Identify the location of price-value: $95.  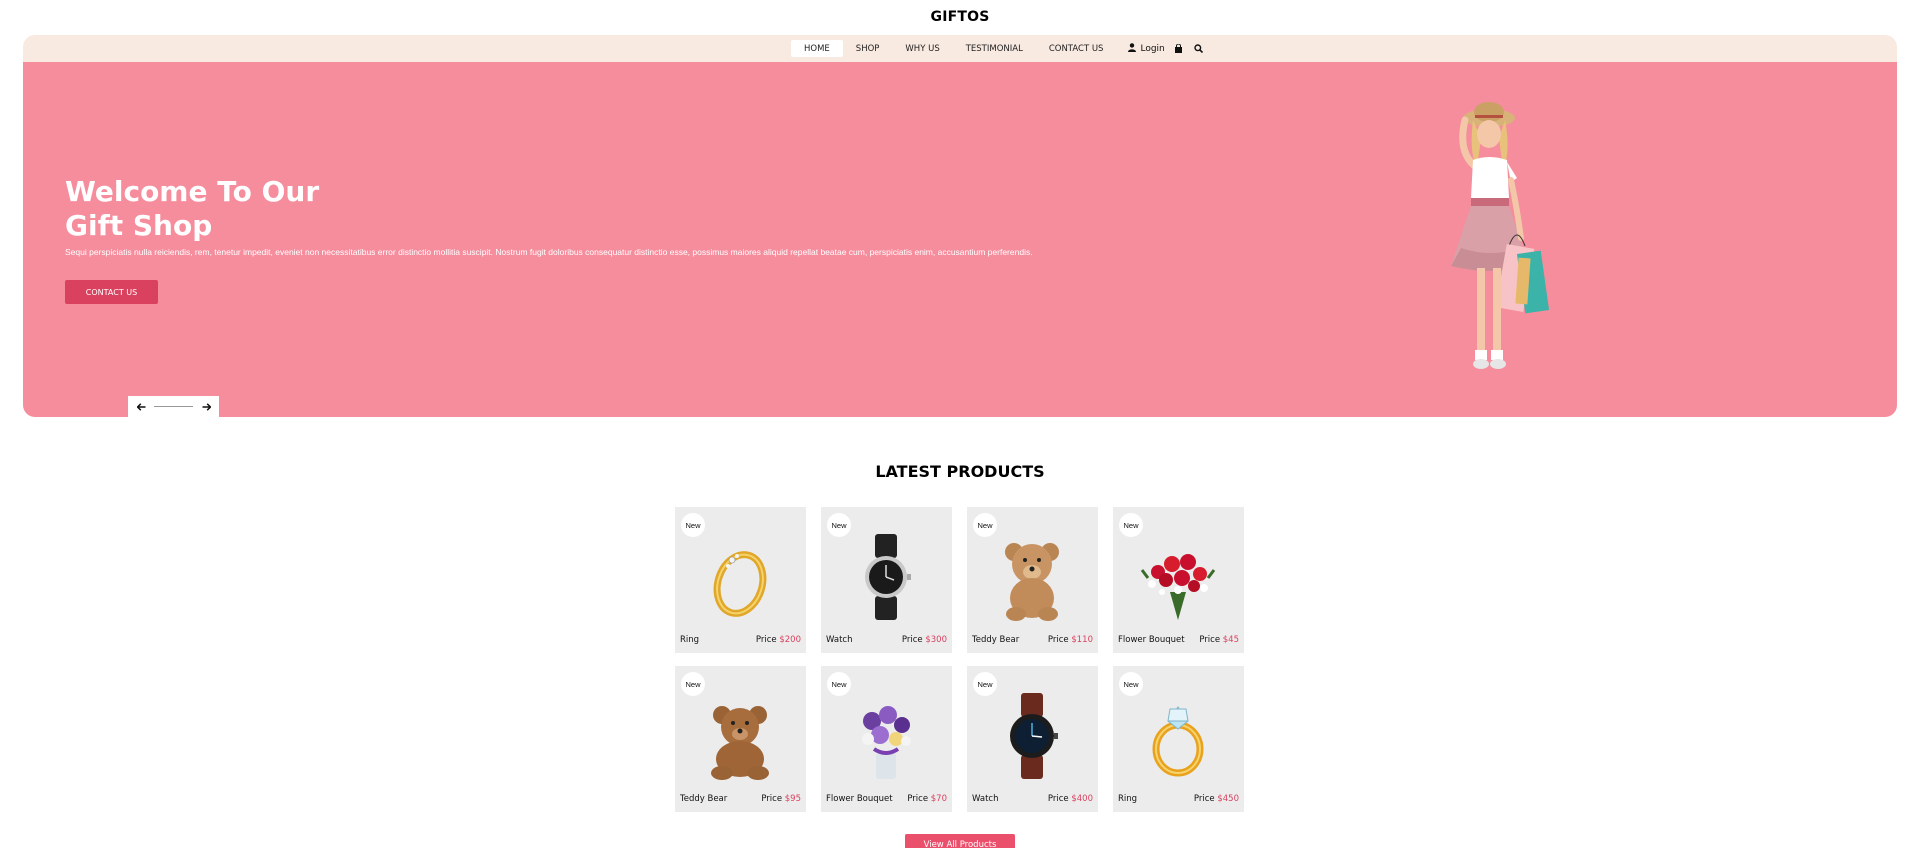
(792, 799).